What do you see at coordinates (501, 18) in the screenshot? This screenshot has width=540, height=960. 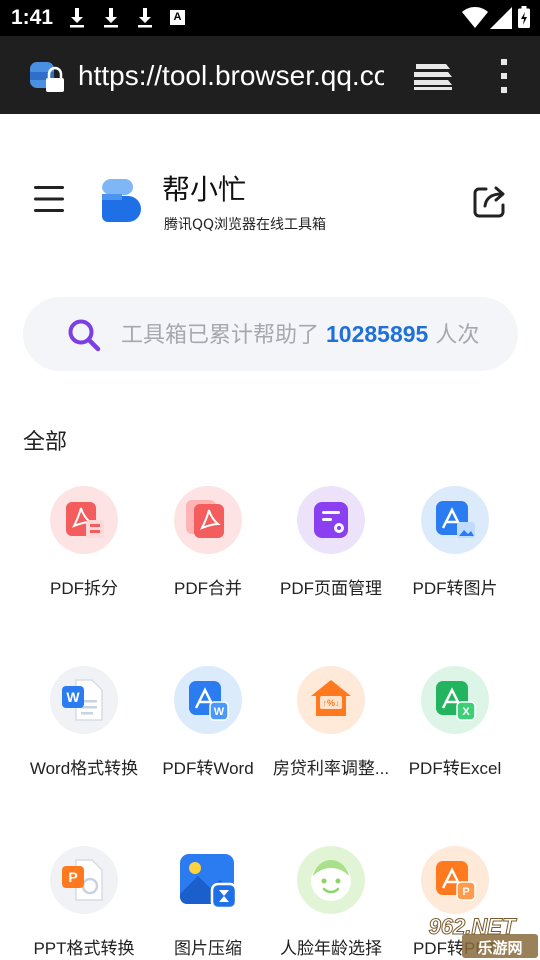 I see `signal-icon` at bounding box center [501, 18].